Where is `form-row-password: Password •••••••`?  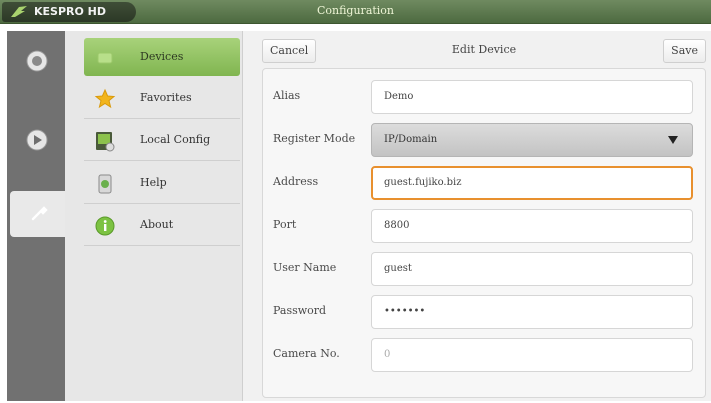
form-row-password: Password ••••••• is located at coordinates (485, 311).